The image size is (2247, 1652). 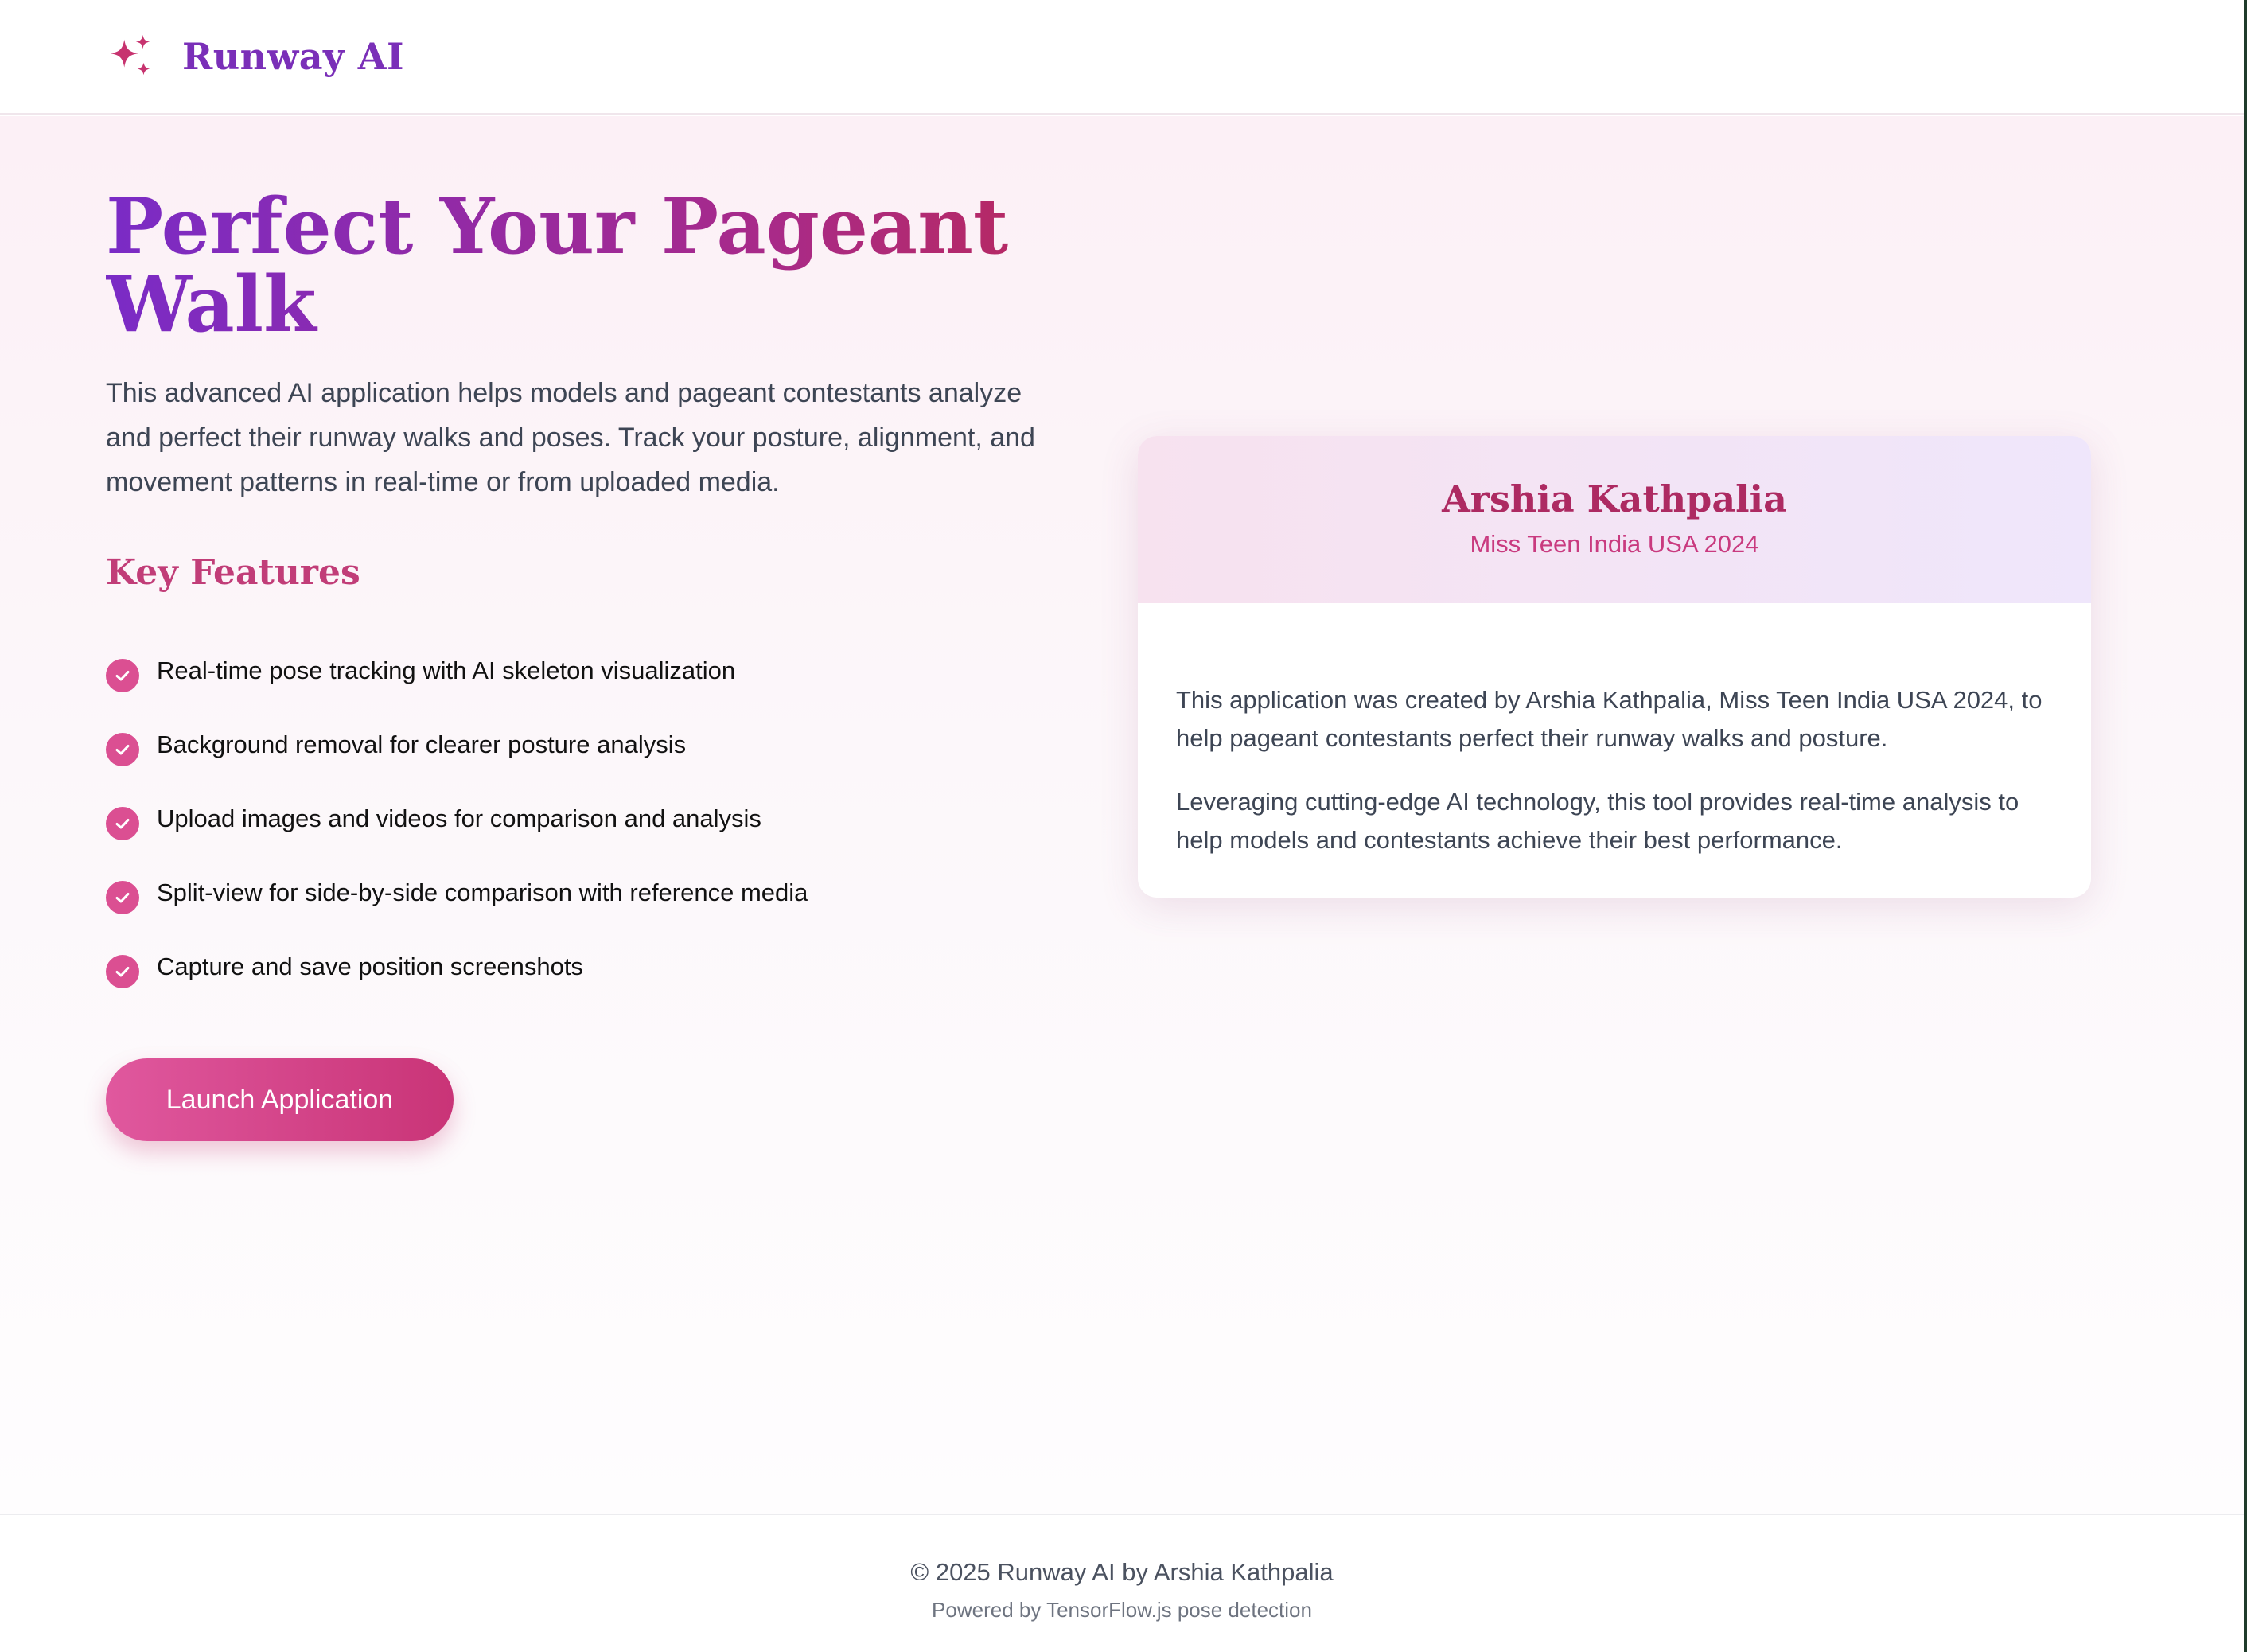 I want to click on brand-logo: Runway AI, so click(x=255, y=57).